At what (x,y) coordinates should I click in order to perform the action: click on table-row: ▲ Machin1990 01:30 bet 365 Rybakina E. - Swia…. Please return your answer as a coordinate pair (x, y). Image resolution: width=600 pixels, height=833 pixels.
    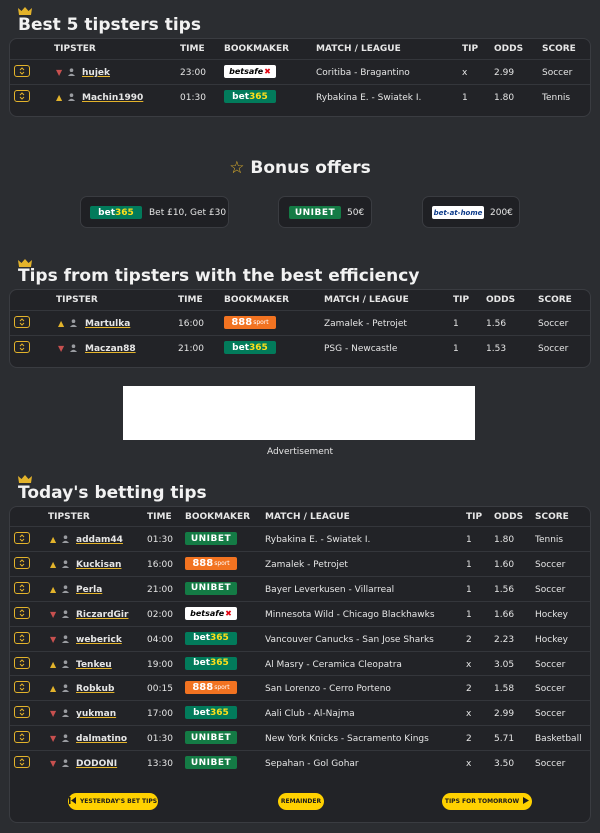
    Looking at the image, I should click on (300, 97).